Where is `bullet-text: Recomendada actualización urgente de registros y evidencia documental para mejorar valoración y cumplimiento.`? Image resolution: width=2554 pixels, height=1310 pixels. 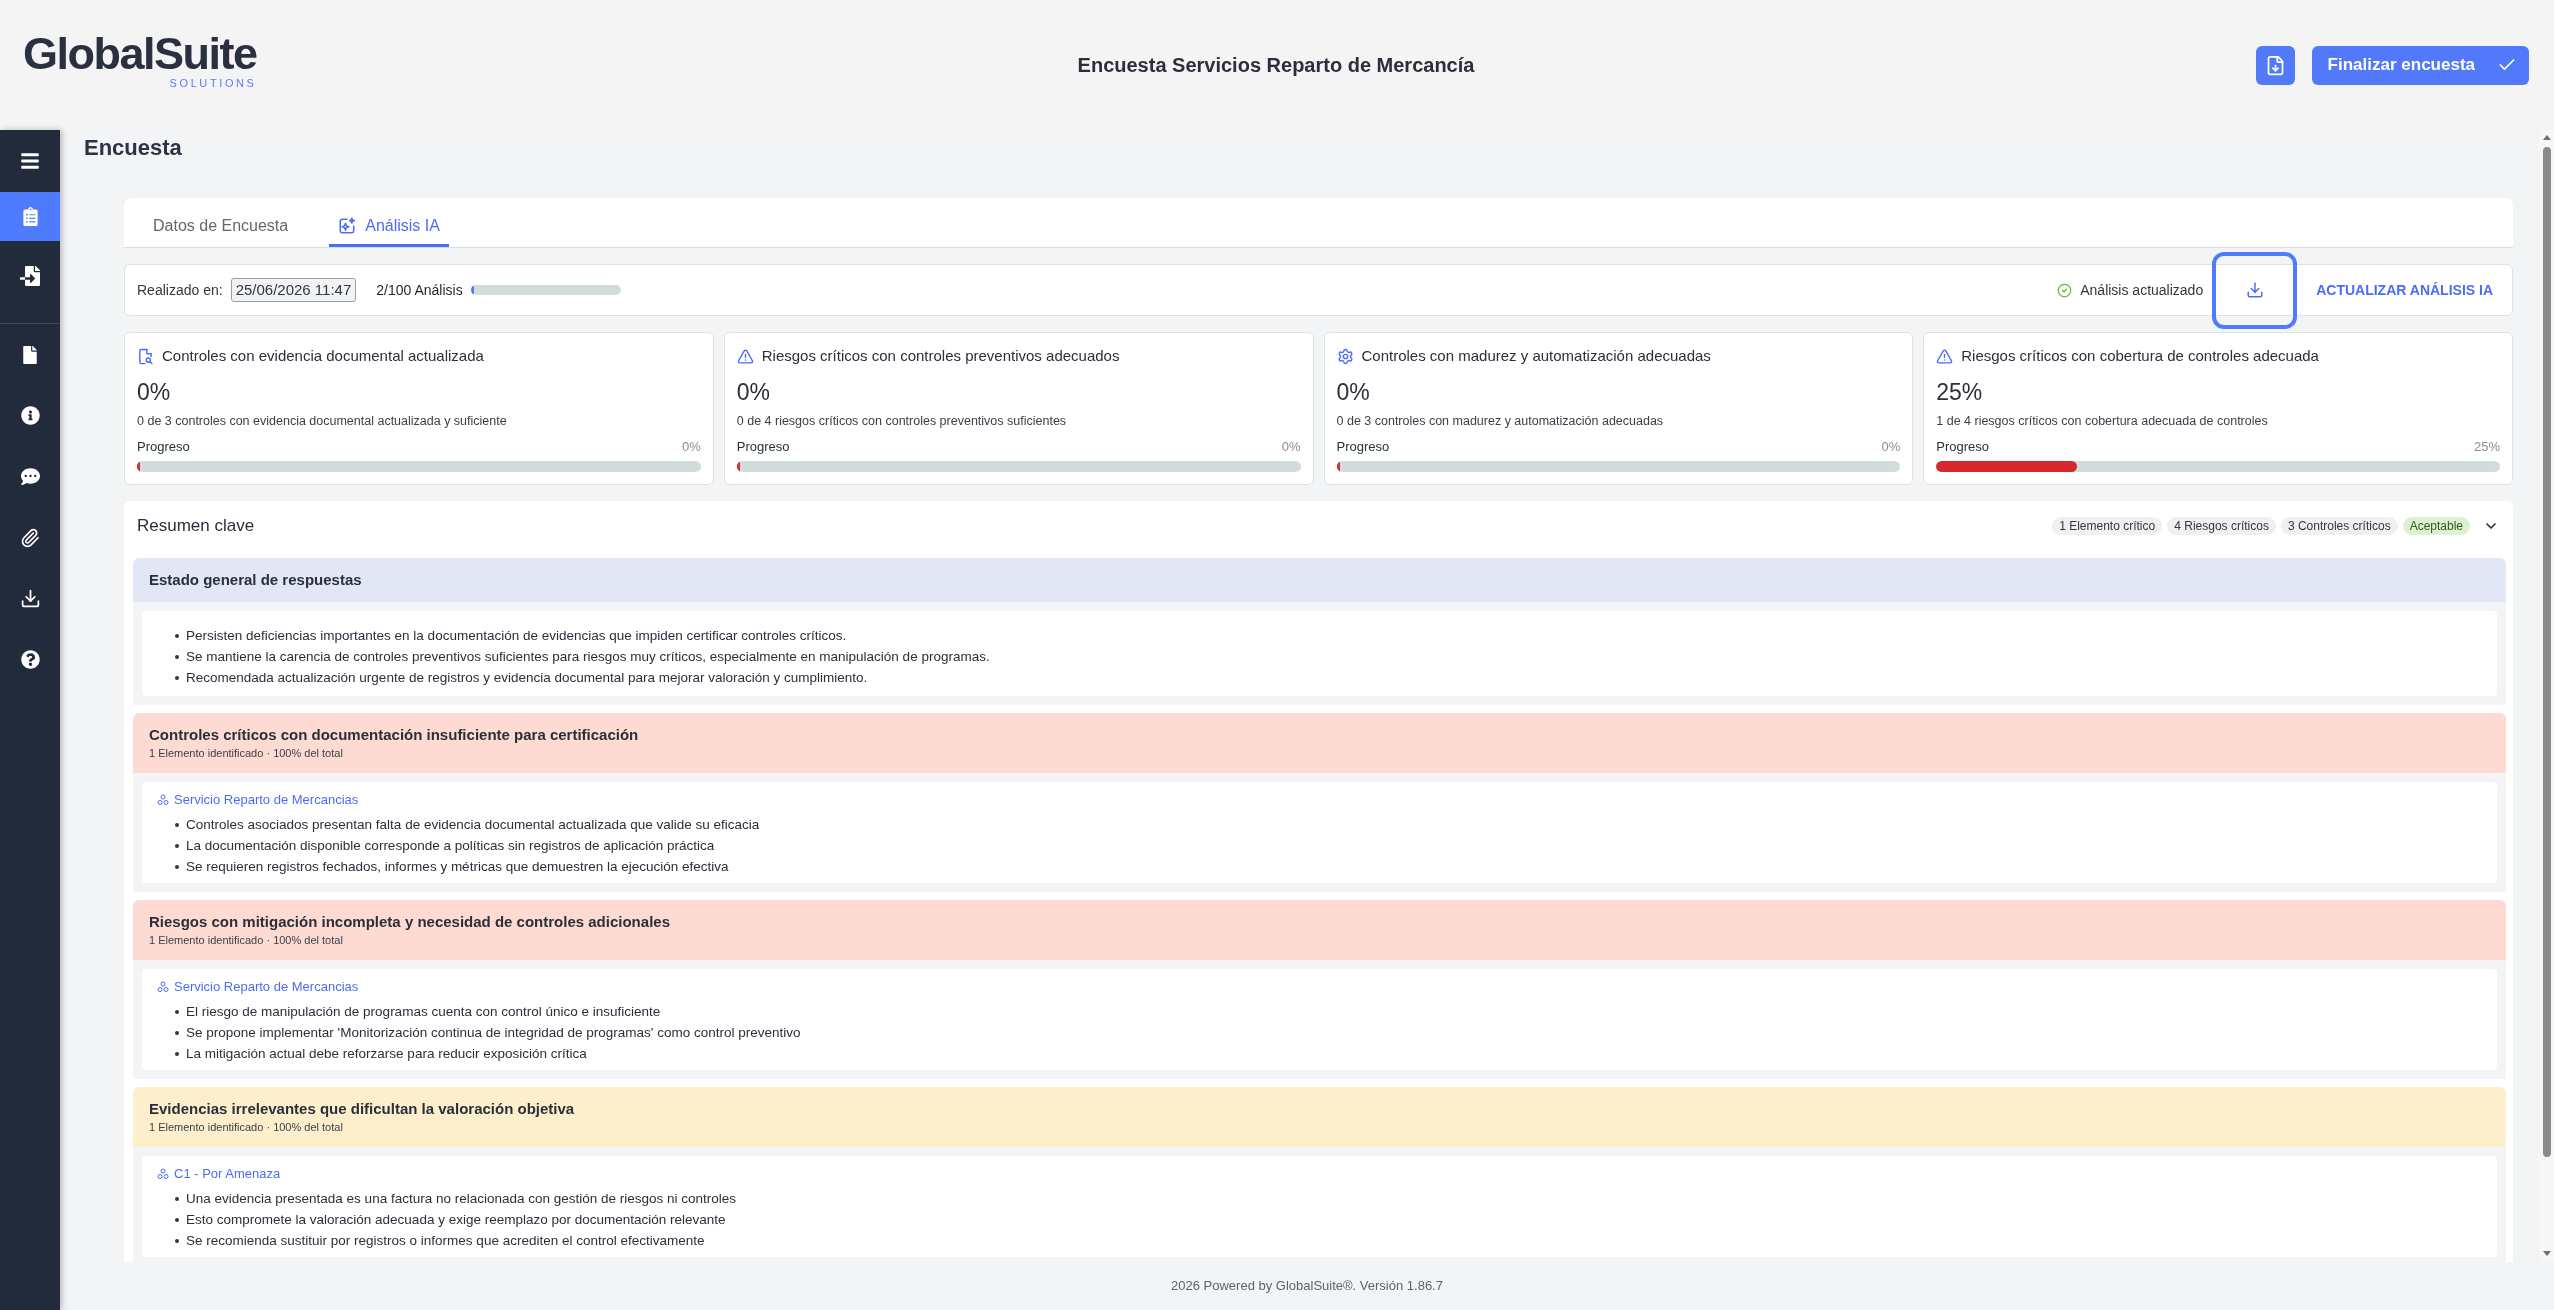
bullet-text: Recomendada actualización urgente de registros y evidencia documental para mejorar valoración y cumplimiento. is located at coordinates (527, 678).